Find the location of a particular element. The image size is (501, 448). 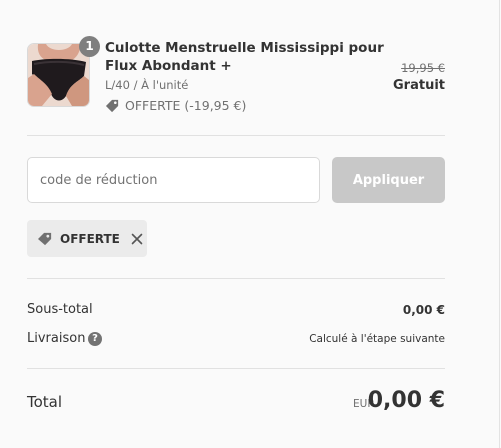

applied-discount-label: OFFERTE is located at coordinates (90, 238).